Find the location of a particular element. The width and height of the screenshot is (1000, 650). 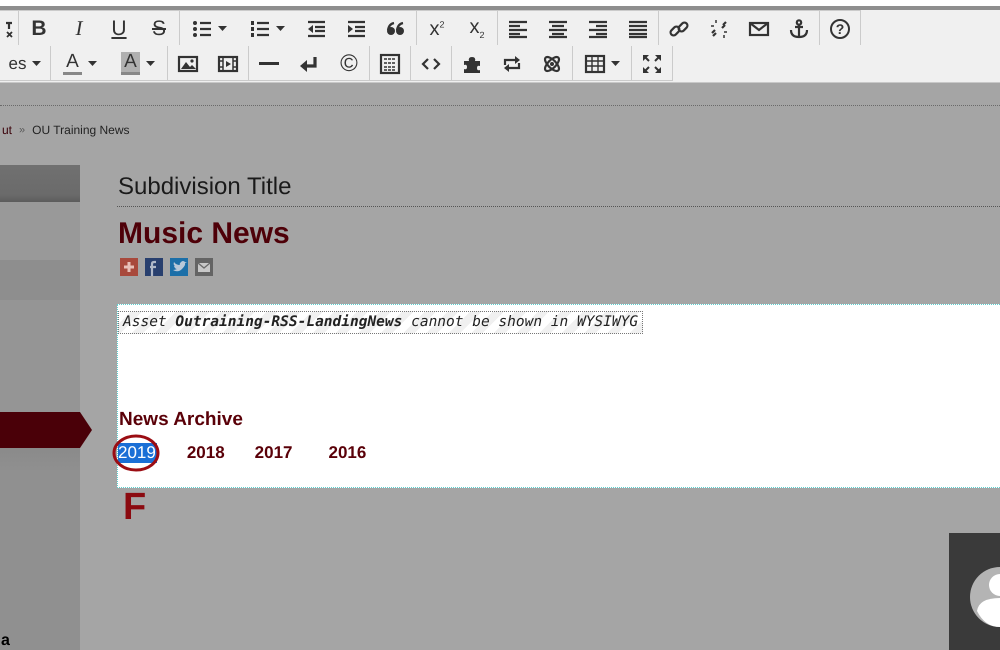

sidebar-item is located at coordinates (46, 430).